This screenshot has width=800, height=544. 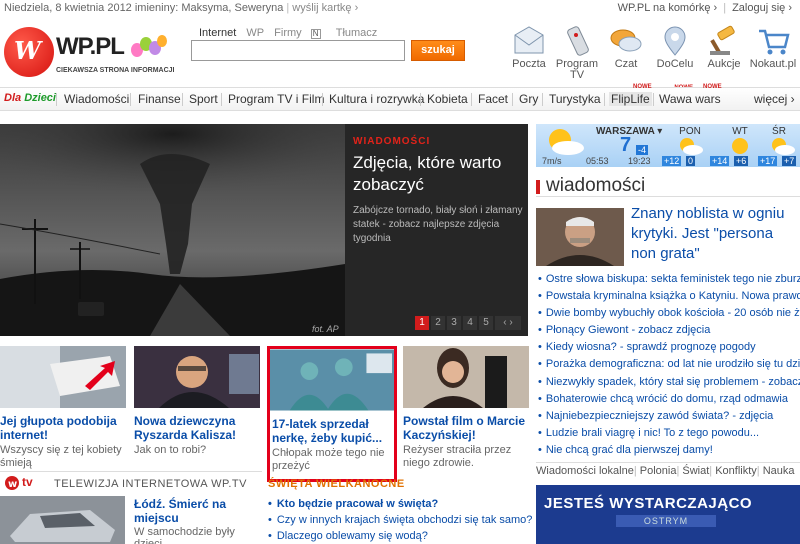 What do you see at coordinates (170, 450) in the screenshot?
I see `thumb-desc: Jak on to robi?` at bounding box center [170, 450].